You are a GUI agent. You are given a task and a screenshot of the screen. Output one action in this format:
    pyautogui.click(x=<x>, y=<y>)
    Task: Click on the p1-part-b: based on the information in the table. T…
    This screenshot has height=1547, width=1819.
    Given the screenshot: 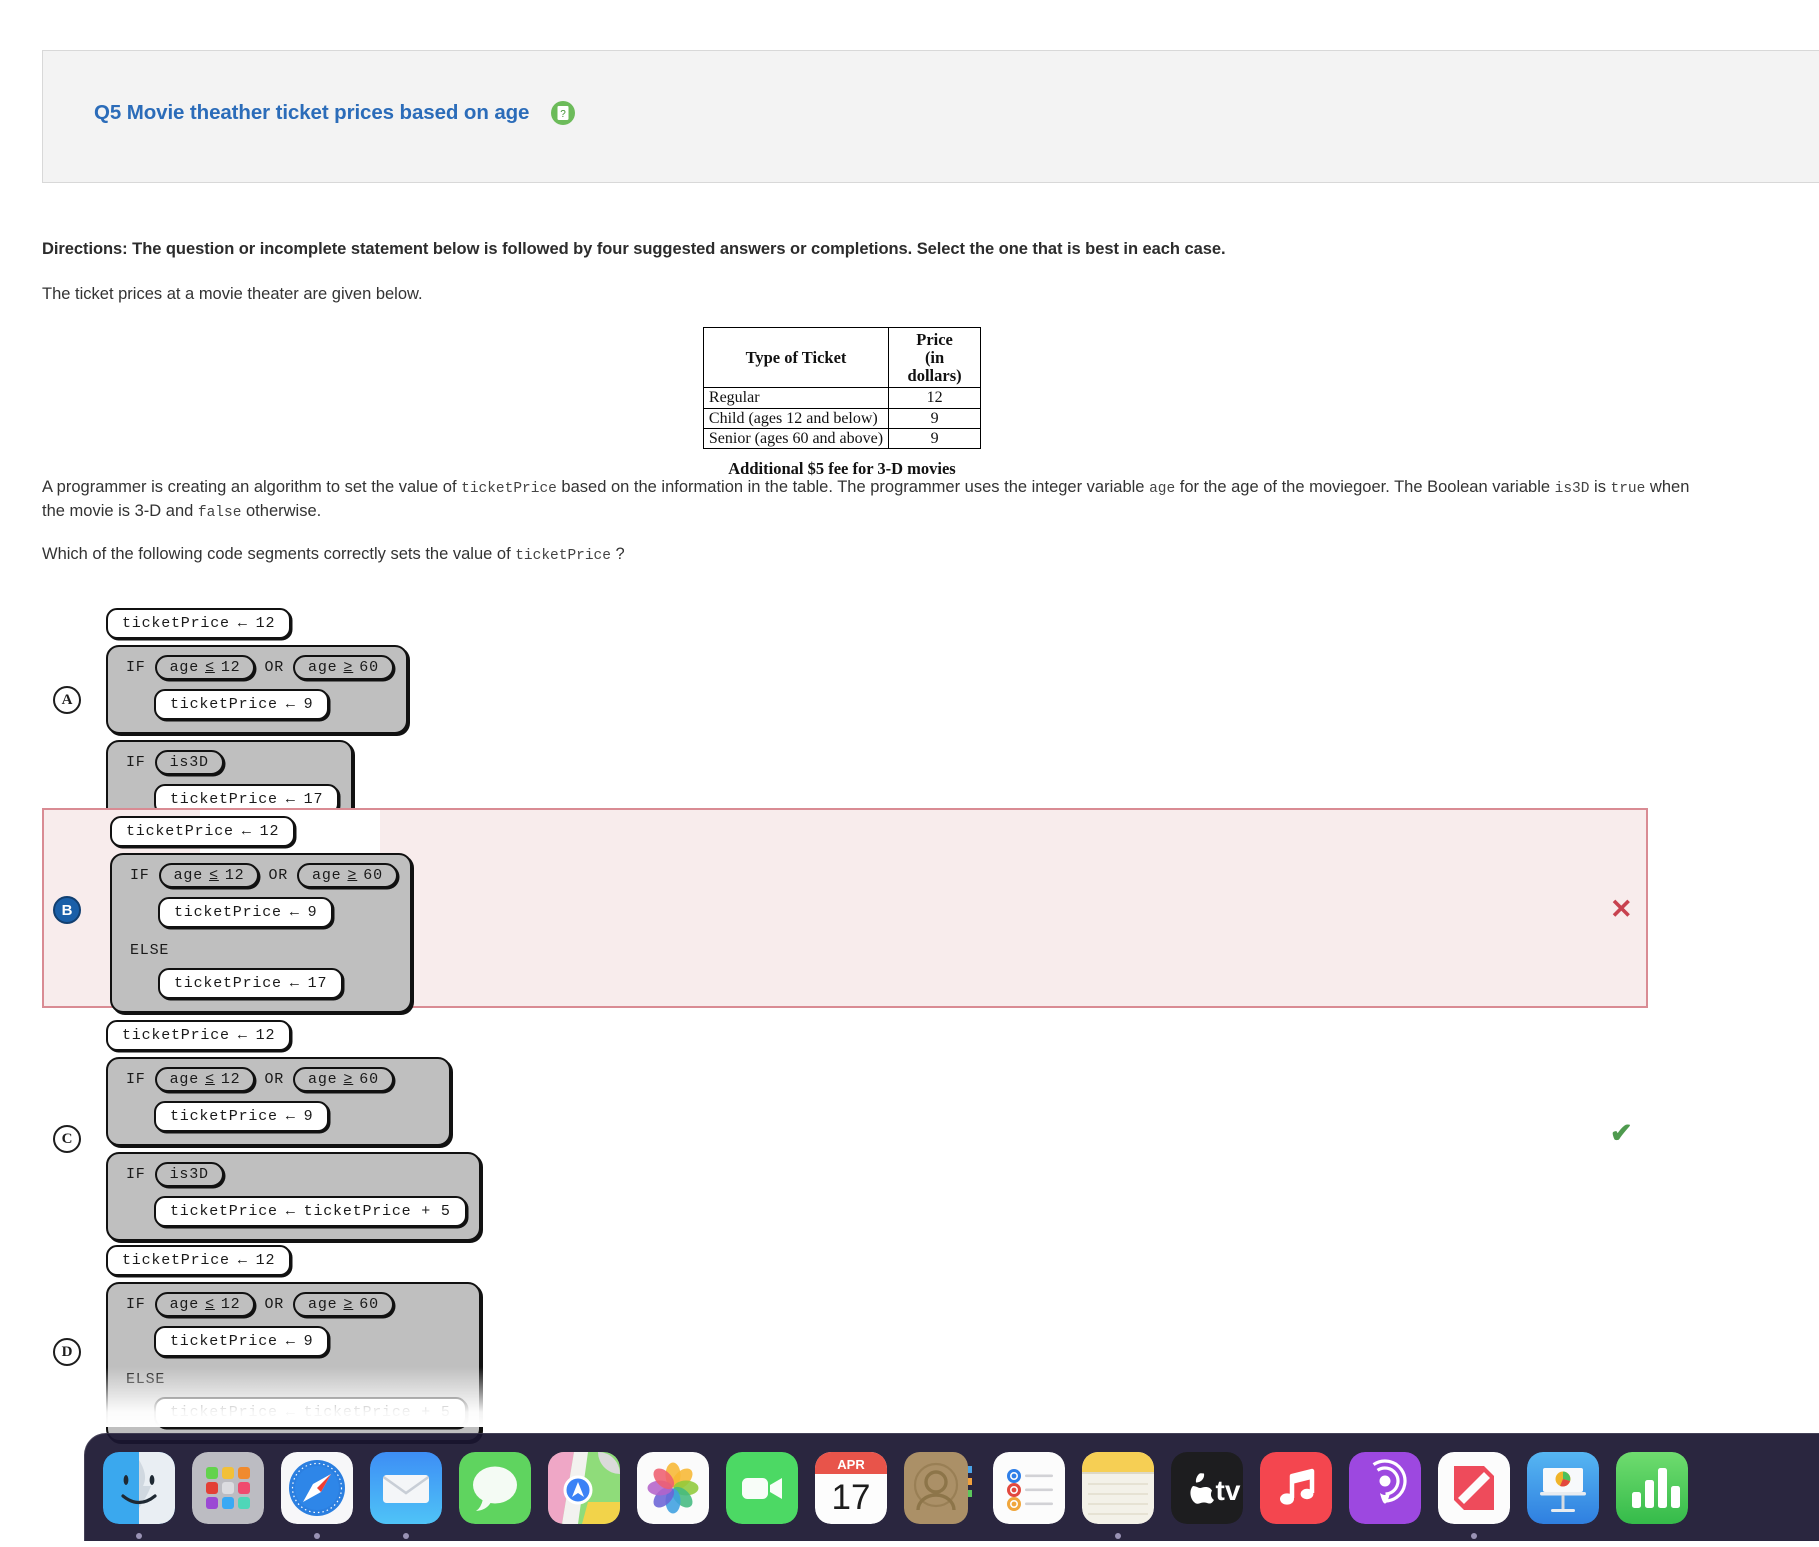 What is the action you would take?
    pyautogui.click(x=853, y=487)
    